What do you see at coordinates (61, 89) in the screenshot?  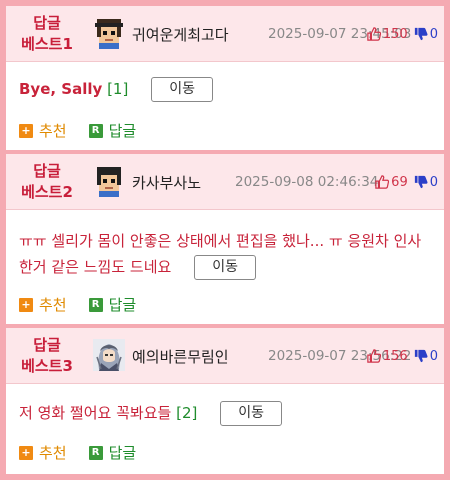 I see `comment-text: Bye, Sally` at bounding box center [61, 89].